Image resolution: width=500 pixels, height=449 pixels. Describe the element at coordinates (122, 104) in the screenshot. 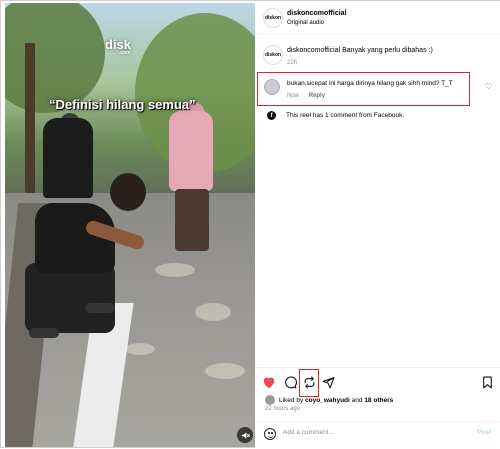

I see `video-caption: “Definisi hilang semua”` at that location.